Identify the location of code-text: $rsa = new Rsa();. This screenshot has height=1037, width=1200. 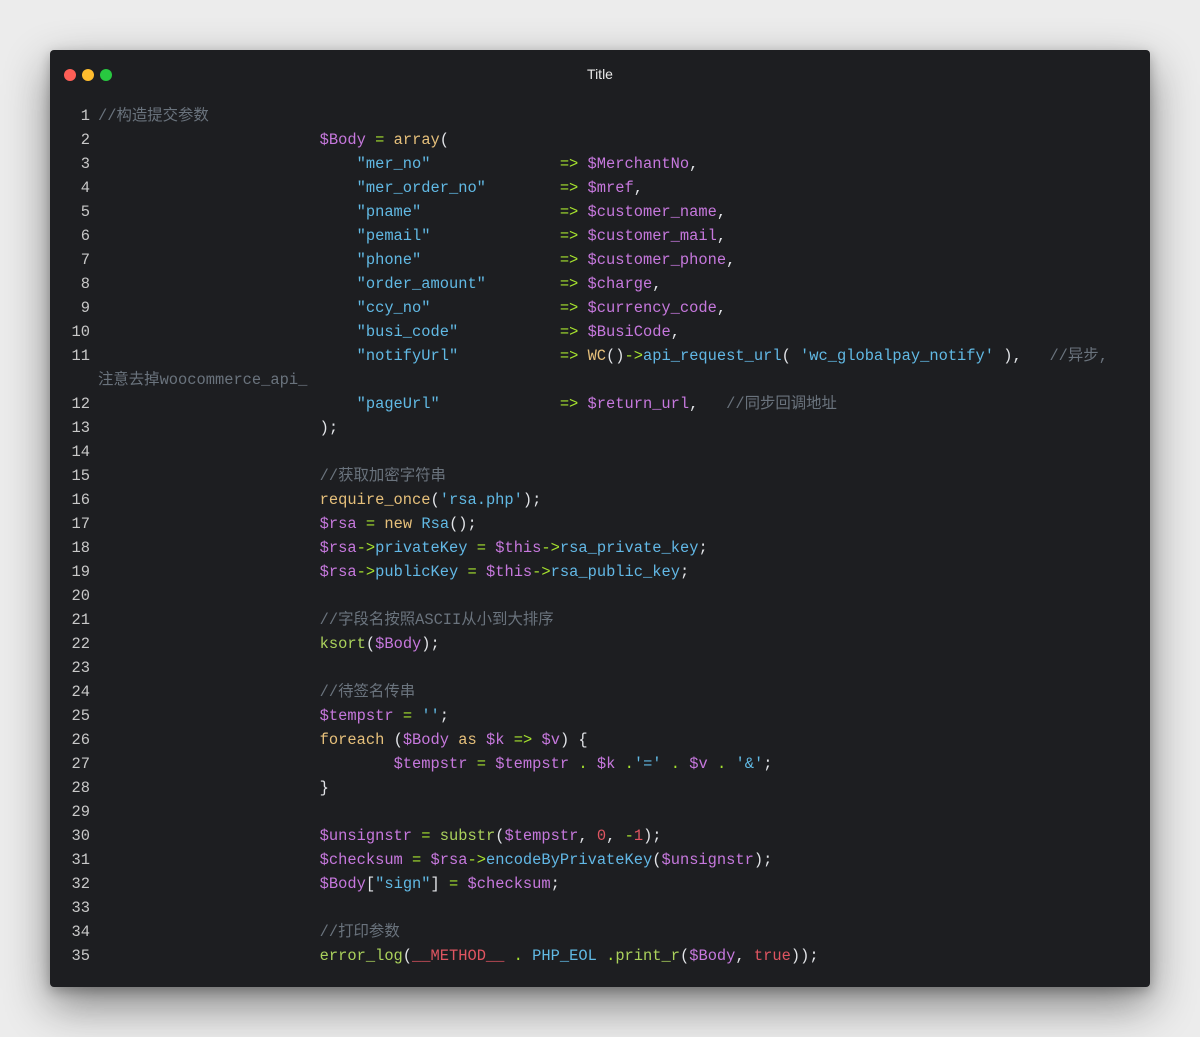
(398, 524).